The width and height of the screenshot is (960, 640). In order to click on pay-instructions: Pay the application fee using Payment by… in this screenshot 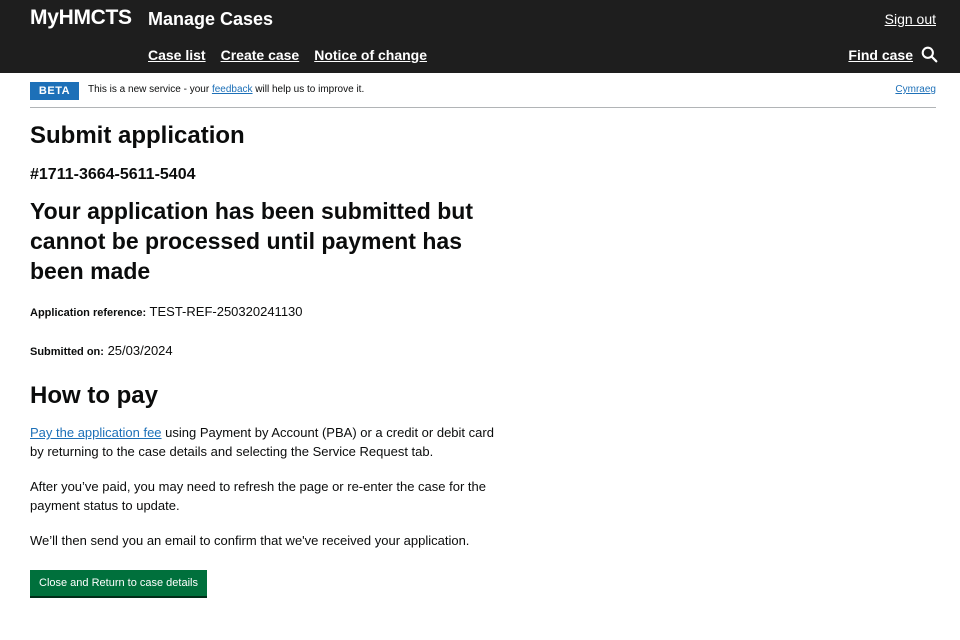, I will do `click(262, 442)`.